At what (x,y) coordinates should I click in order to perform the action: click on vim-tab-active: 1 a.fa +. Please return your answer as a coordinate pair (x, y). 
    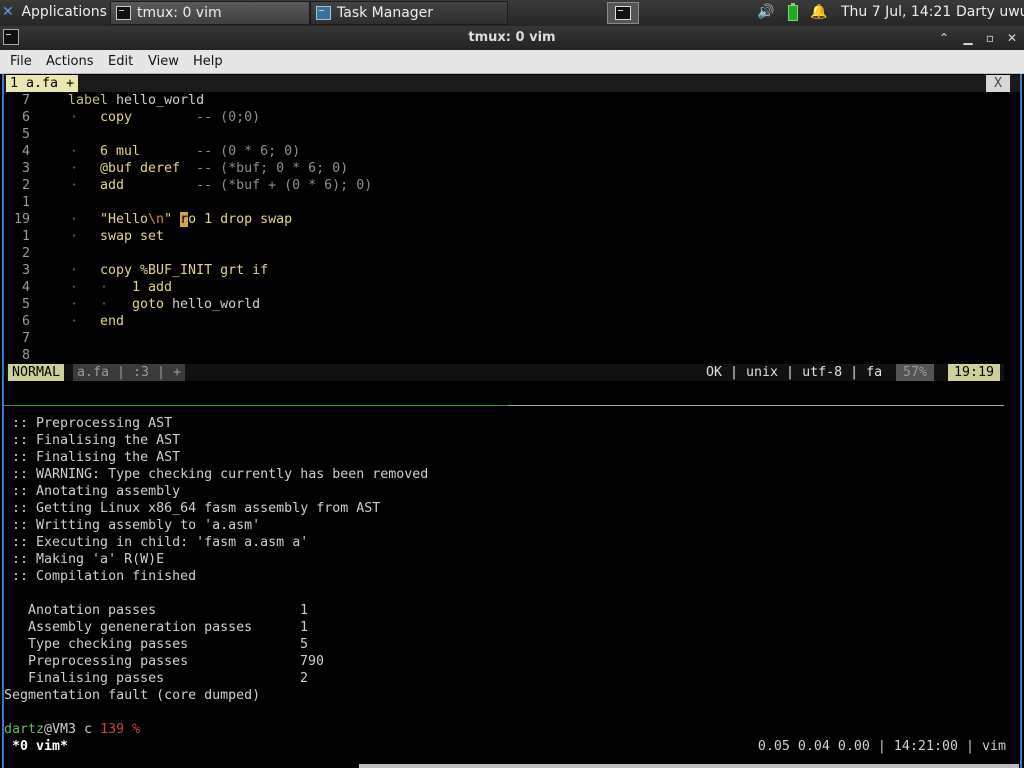
    Looking at the image, I should click on (42, 83).